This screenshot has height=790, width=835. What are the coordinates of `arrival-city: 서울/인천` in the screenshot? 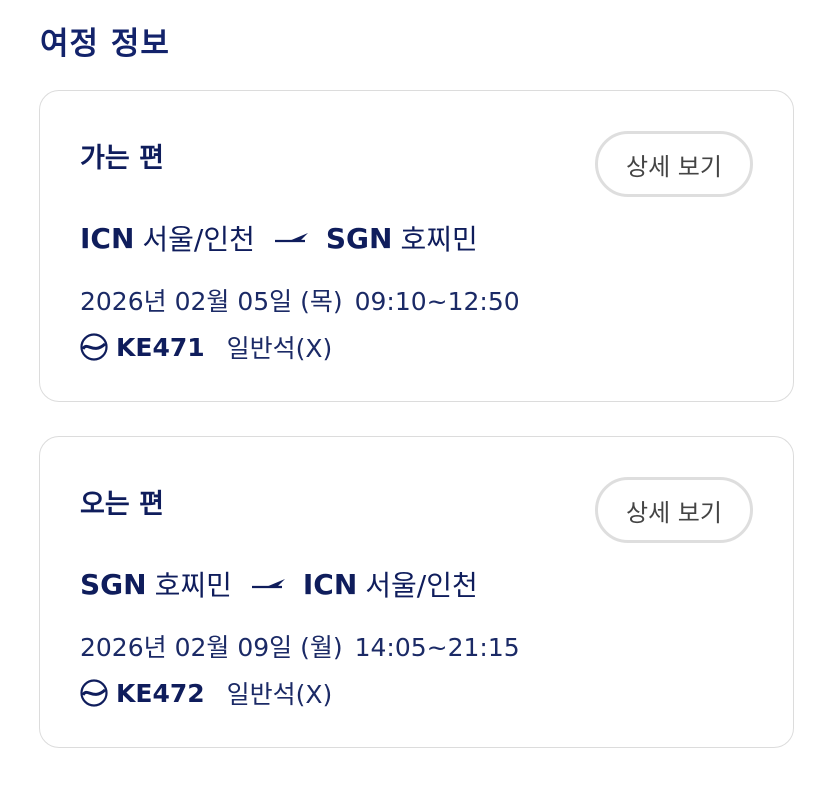 It's located at (421, 585).